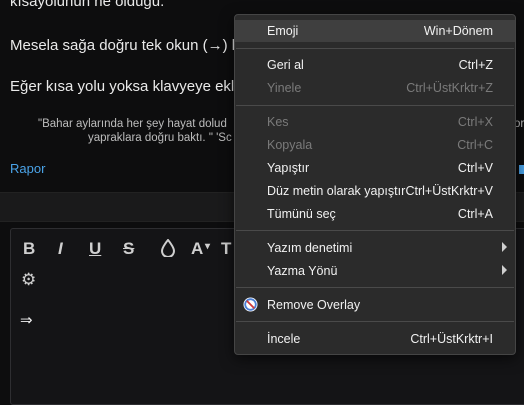 This screenshot has height=405, width=524. I want to click on menu-item-label: Yazım denetimi, so click(310, 248).